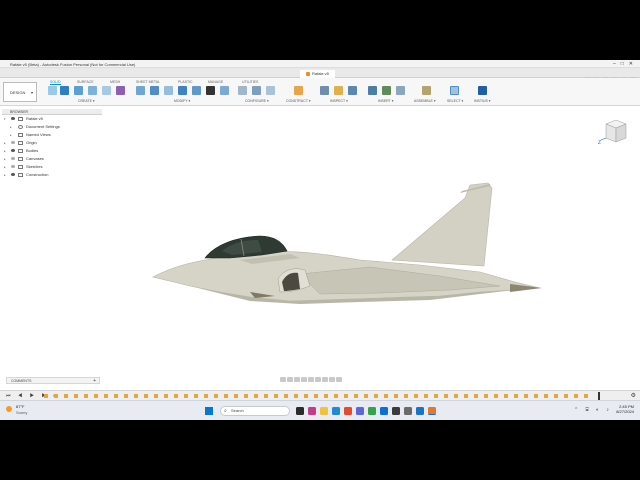 This screenshot has height=480, width=640. Describe the element at coordinates (5, 119) in the screenshot. I see `expand-arrow-icon: ▾` at that location.